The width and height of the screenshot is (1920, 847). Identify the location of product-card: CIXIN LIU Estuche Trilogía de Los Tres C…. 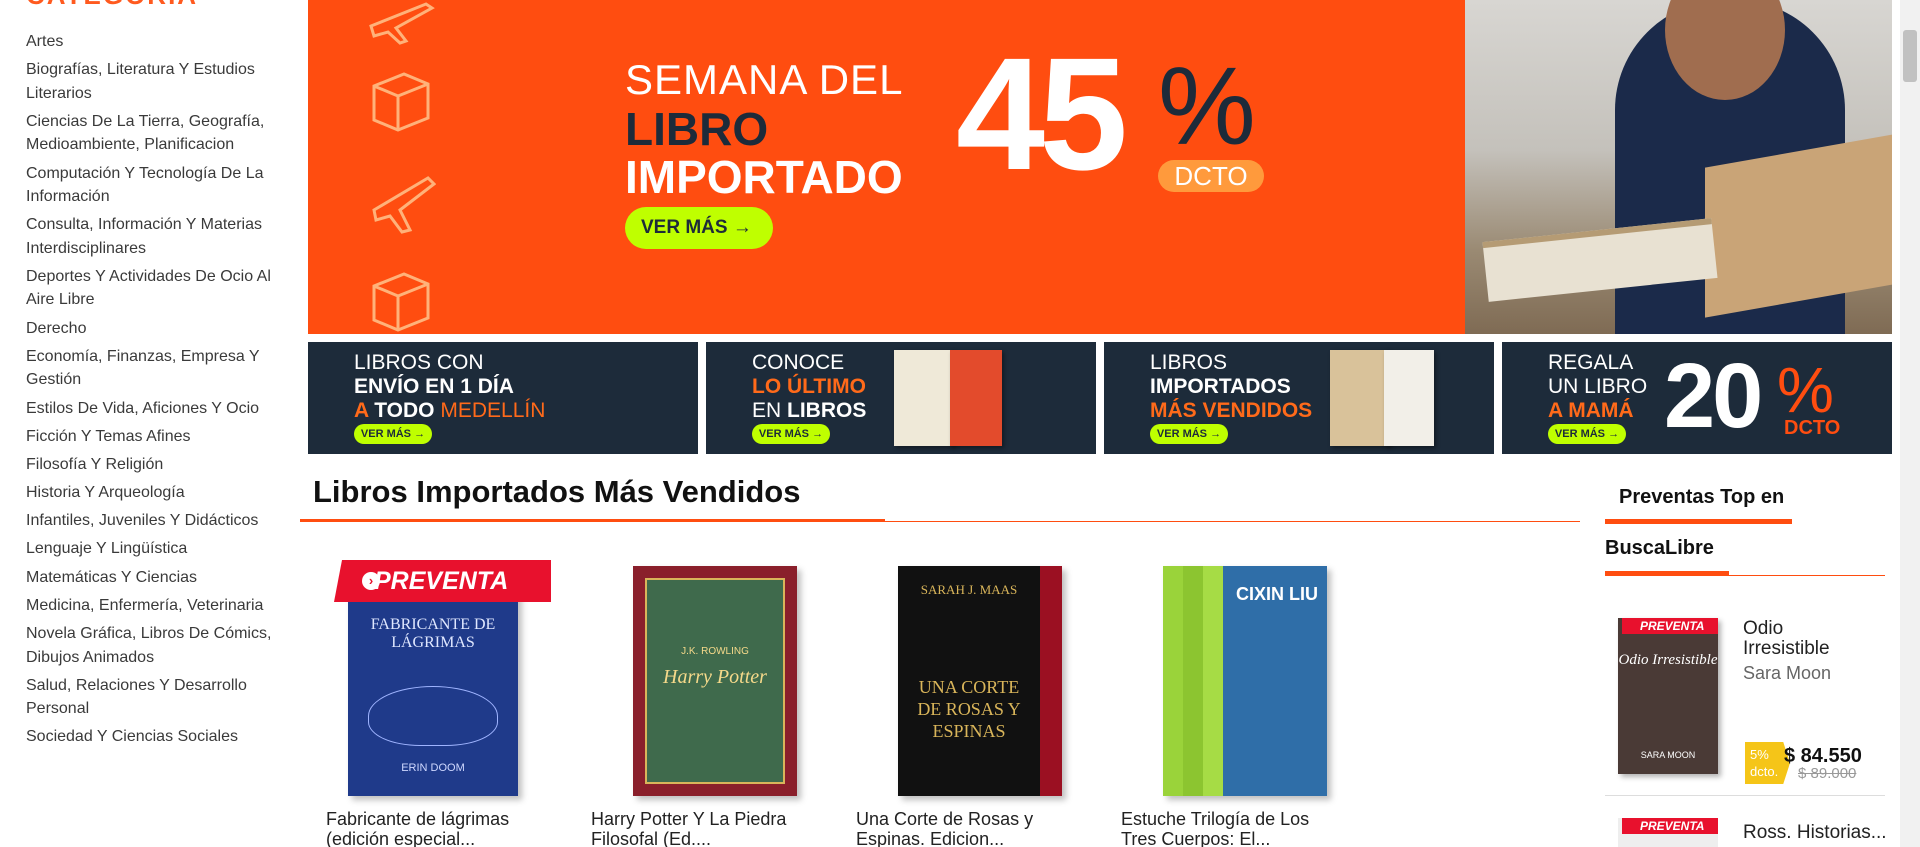
(1241, 701).